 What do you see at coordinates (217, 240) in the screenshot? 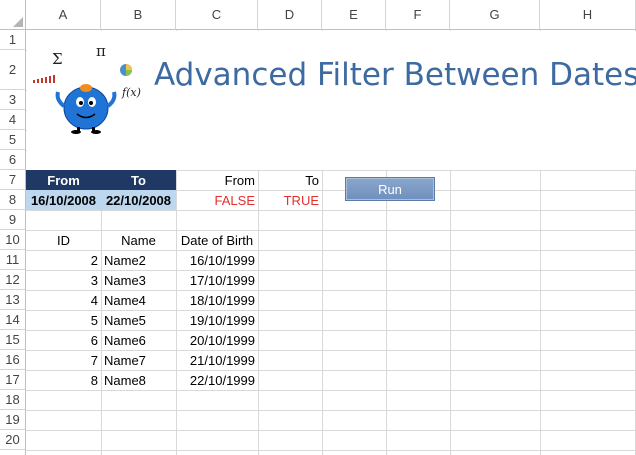
I see `table-header-dob: Date of Birth` at bounding box center [217, 240].